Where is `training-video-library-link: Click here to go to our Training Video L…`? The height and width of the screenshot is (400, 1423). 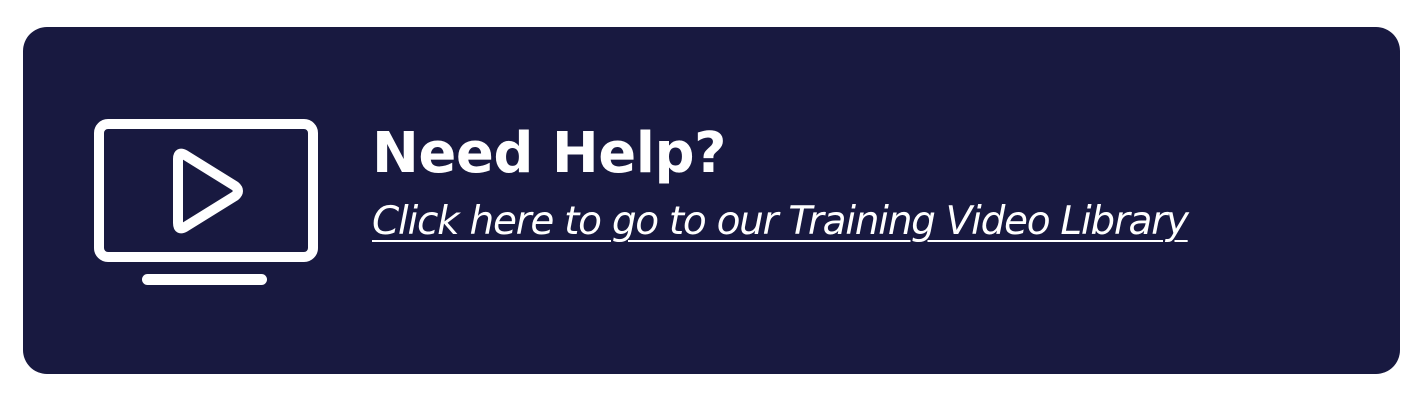
training-video-library-link: Click here to go to our Training Video L… is located at coordinates (780, 222).